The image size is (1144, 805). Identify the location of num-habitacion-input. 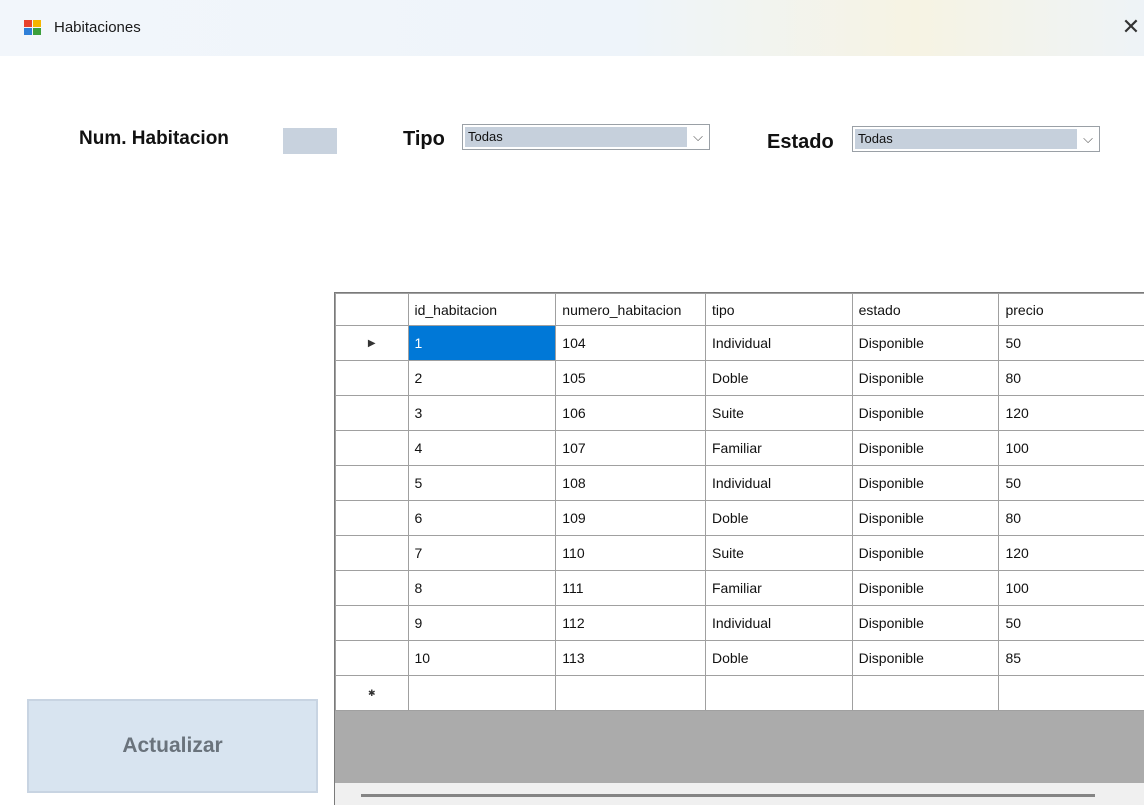
(310, 141).